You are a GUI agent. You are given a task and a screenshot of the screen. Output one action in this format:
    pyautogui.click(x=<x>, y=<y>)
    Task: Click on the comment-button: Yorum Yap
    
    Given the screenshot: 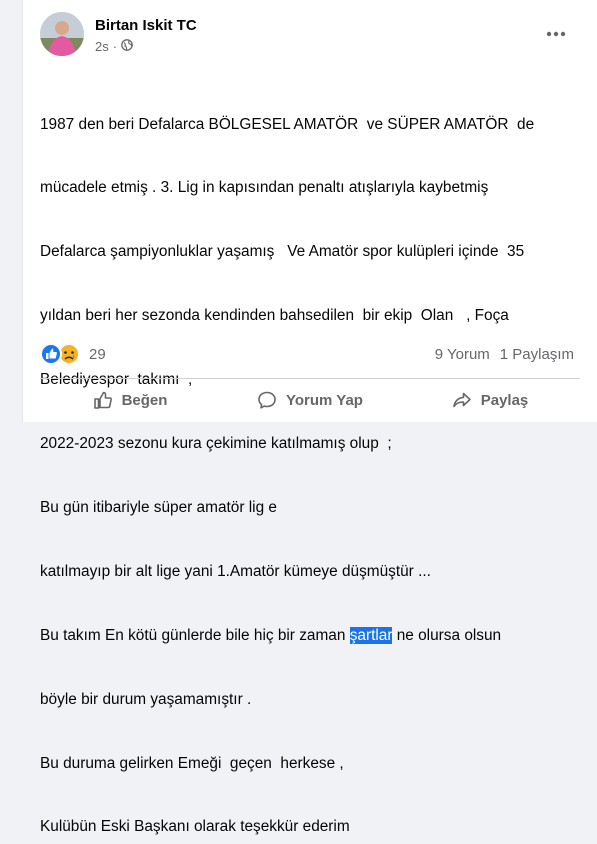 What is the action you would take?
    pyautogui.click(x=310, y=400)
    